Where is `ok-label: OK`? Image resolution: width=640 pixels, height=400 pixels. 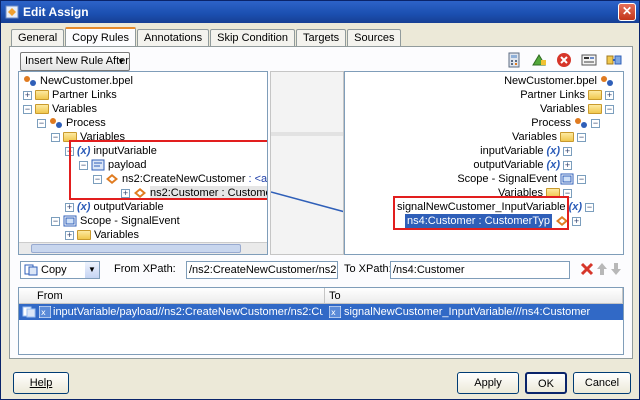 ok-label: OK is located at coordinates (546, 384).